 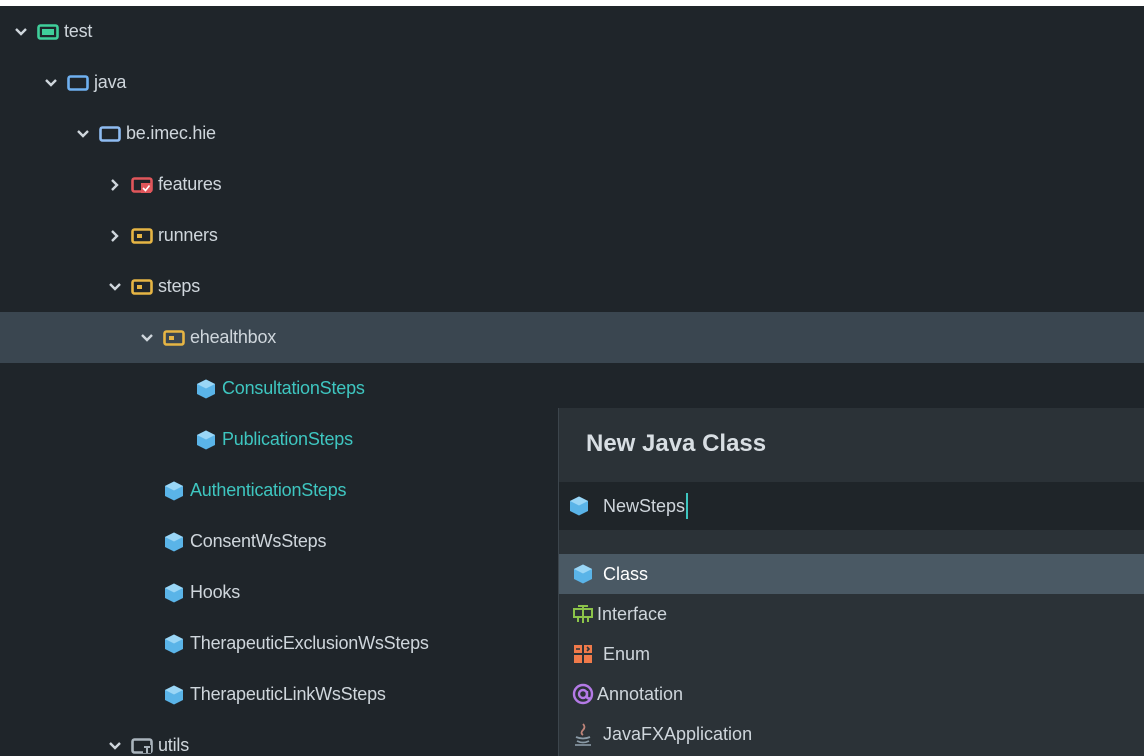 What do you see at coordinates (171, 133) in the screenshot?
I see `tree-item-label: be.imec.hie` at bounding box center [171, 133].